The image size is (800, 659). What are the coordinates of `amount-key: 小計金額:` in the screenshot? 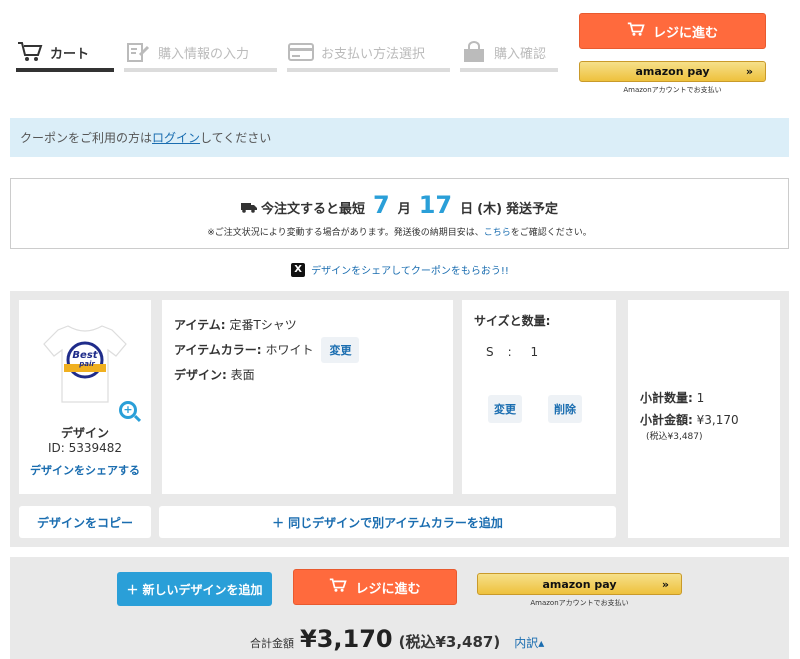 It's located at (666, 420).